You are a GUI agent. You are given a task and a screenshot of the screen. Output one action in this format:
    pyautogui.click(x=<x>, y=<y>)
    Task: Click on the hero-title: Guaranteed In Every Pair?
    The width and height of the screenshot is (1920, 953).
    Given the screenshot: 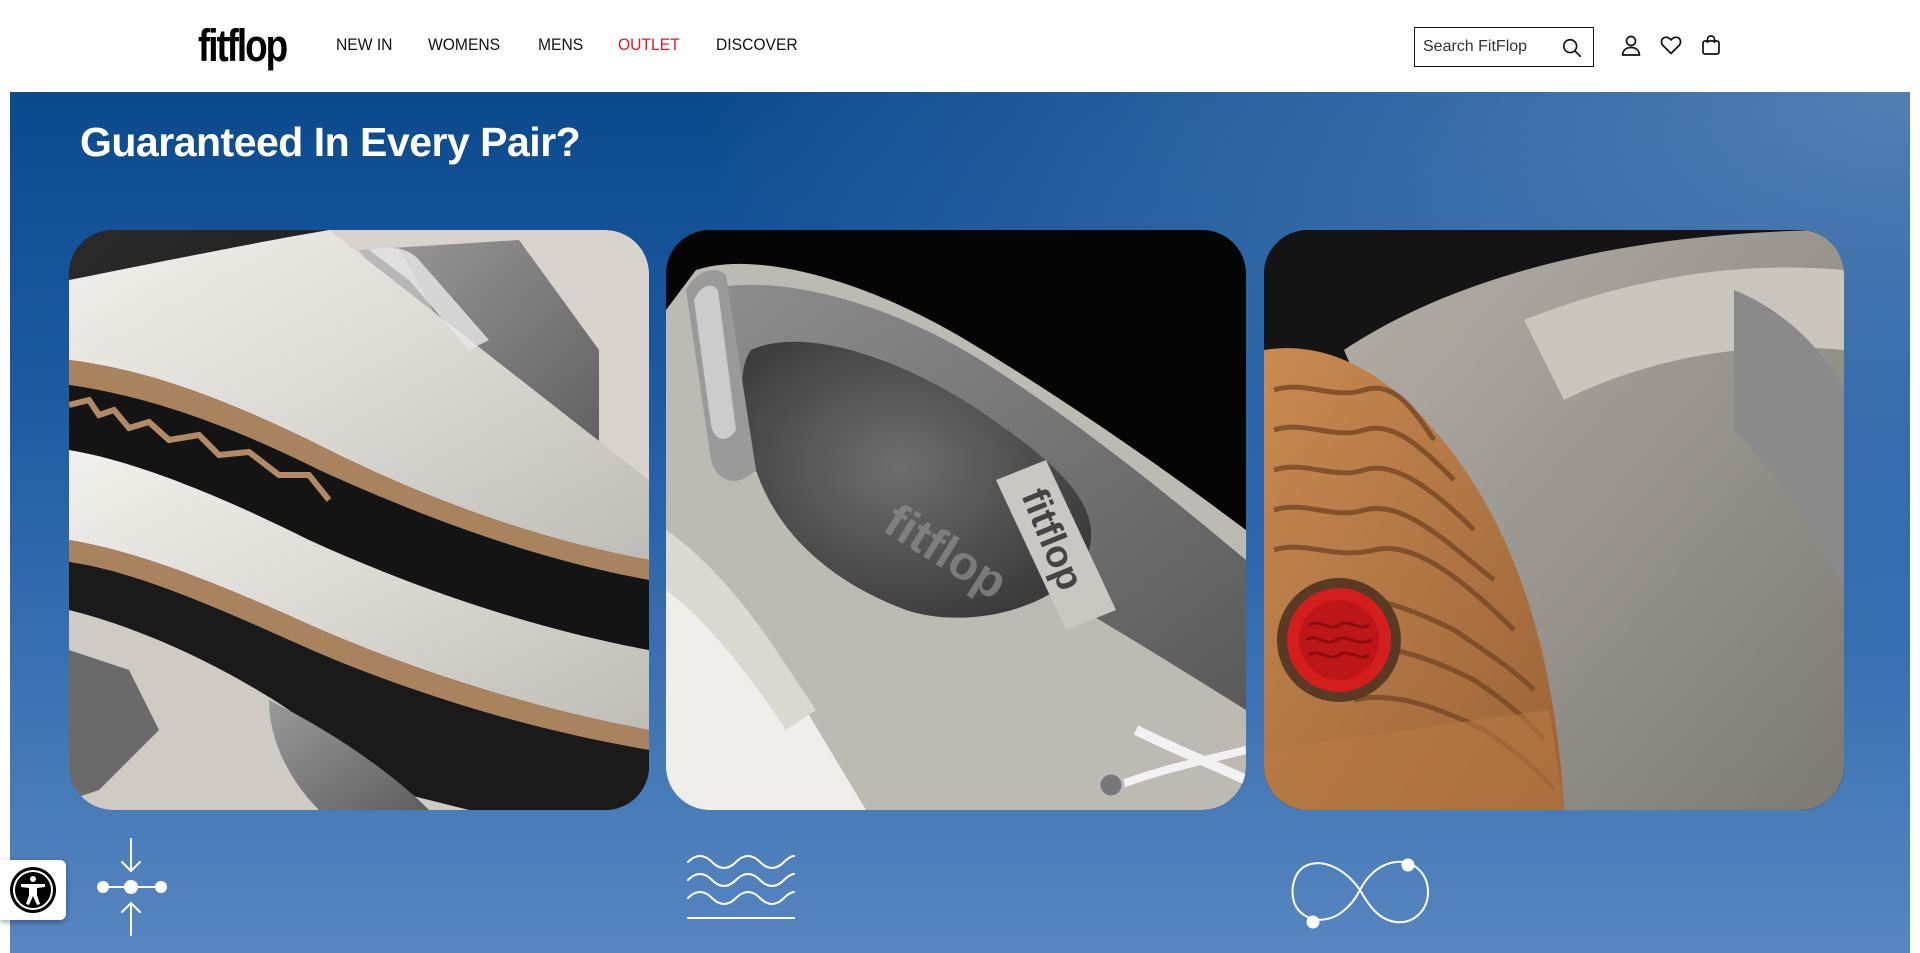 What is the action you would take?
    pyautogui.click(x=330, y=142)
    